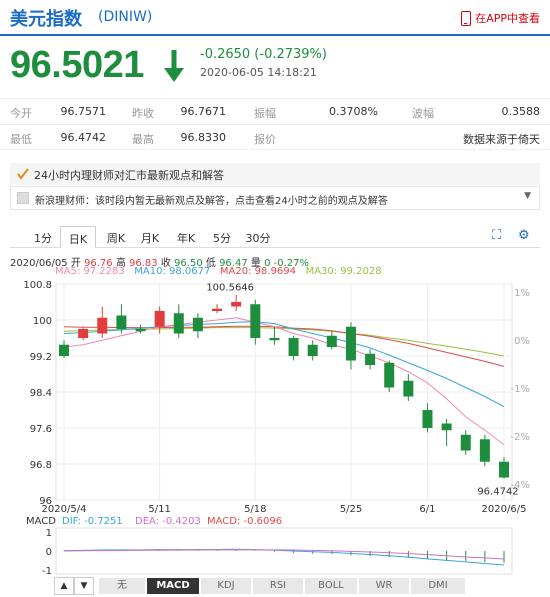  Describe the element at coordinates (77, 65) in the screenshot. I see `current-price: 96.5021` at that location.